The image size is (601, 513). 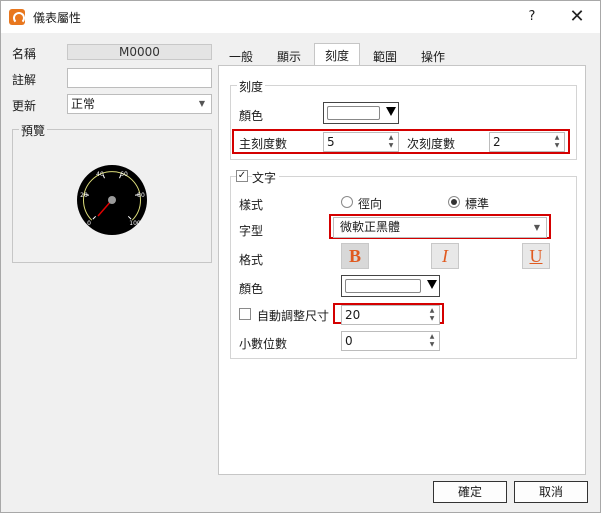 I want to click on text-color-picker, so click(x=390, y=286).